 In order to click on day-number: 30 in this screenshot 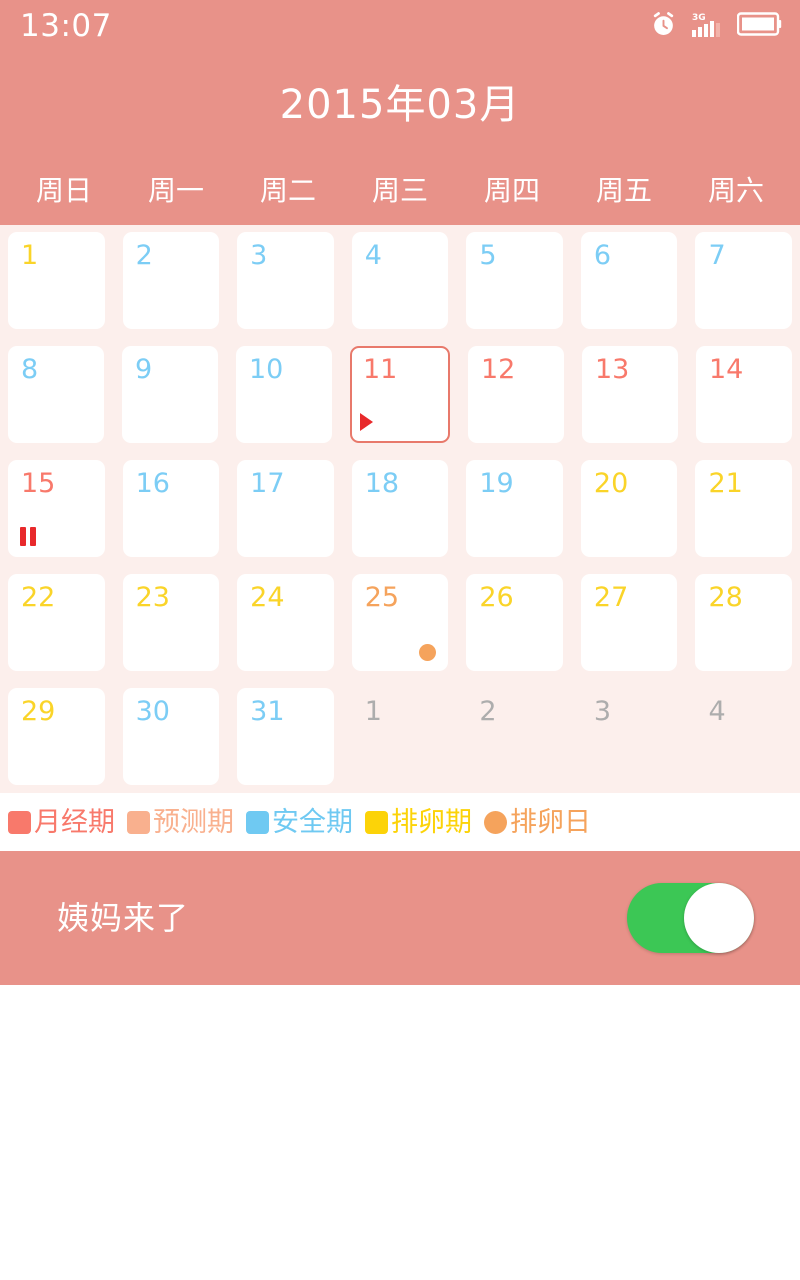, I will do `click(152, 711)`.